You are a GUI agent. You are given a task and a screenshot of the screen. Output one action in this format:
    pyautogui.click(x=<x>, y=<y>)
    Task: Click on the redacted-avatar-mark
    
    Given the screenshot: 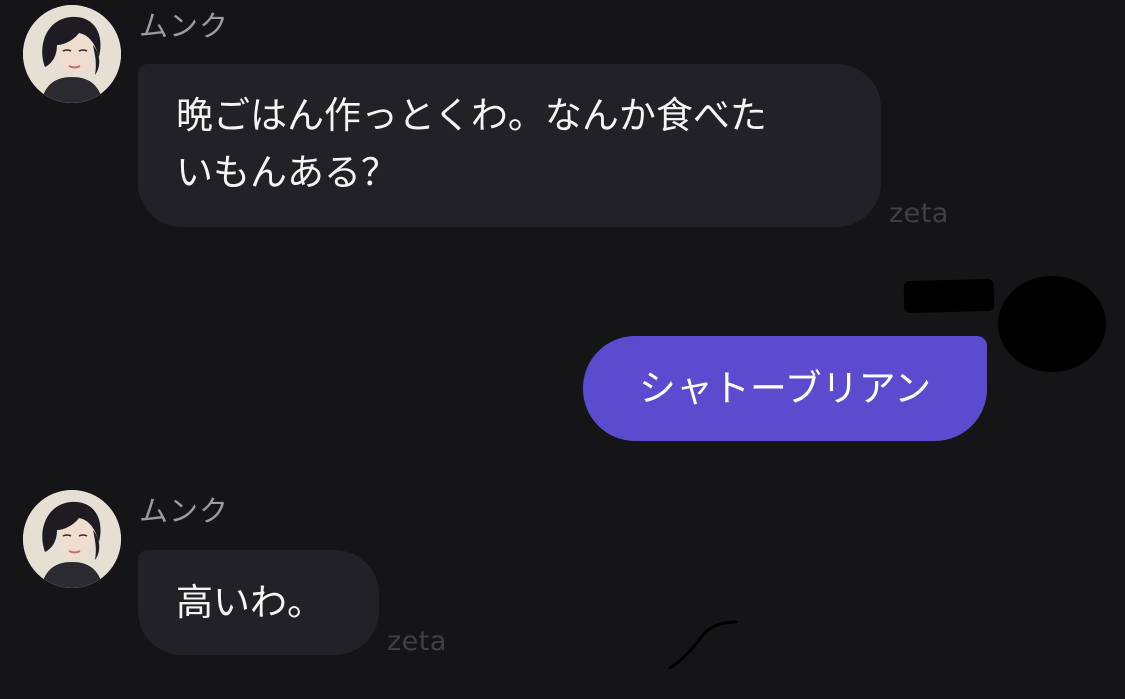 What is the action you would take?
    pyautogui.click(x=1052, y=324)
    